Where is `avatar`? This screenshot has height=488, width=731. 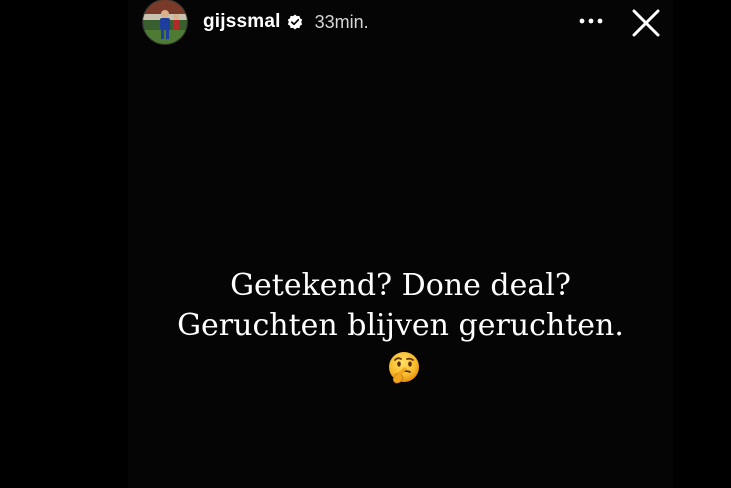
avatar is located at coordinates (165, 22).